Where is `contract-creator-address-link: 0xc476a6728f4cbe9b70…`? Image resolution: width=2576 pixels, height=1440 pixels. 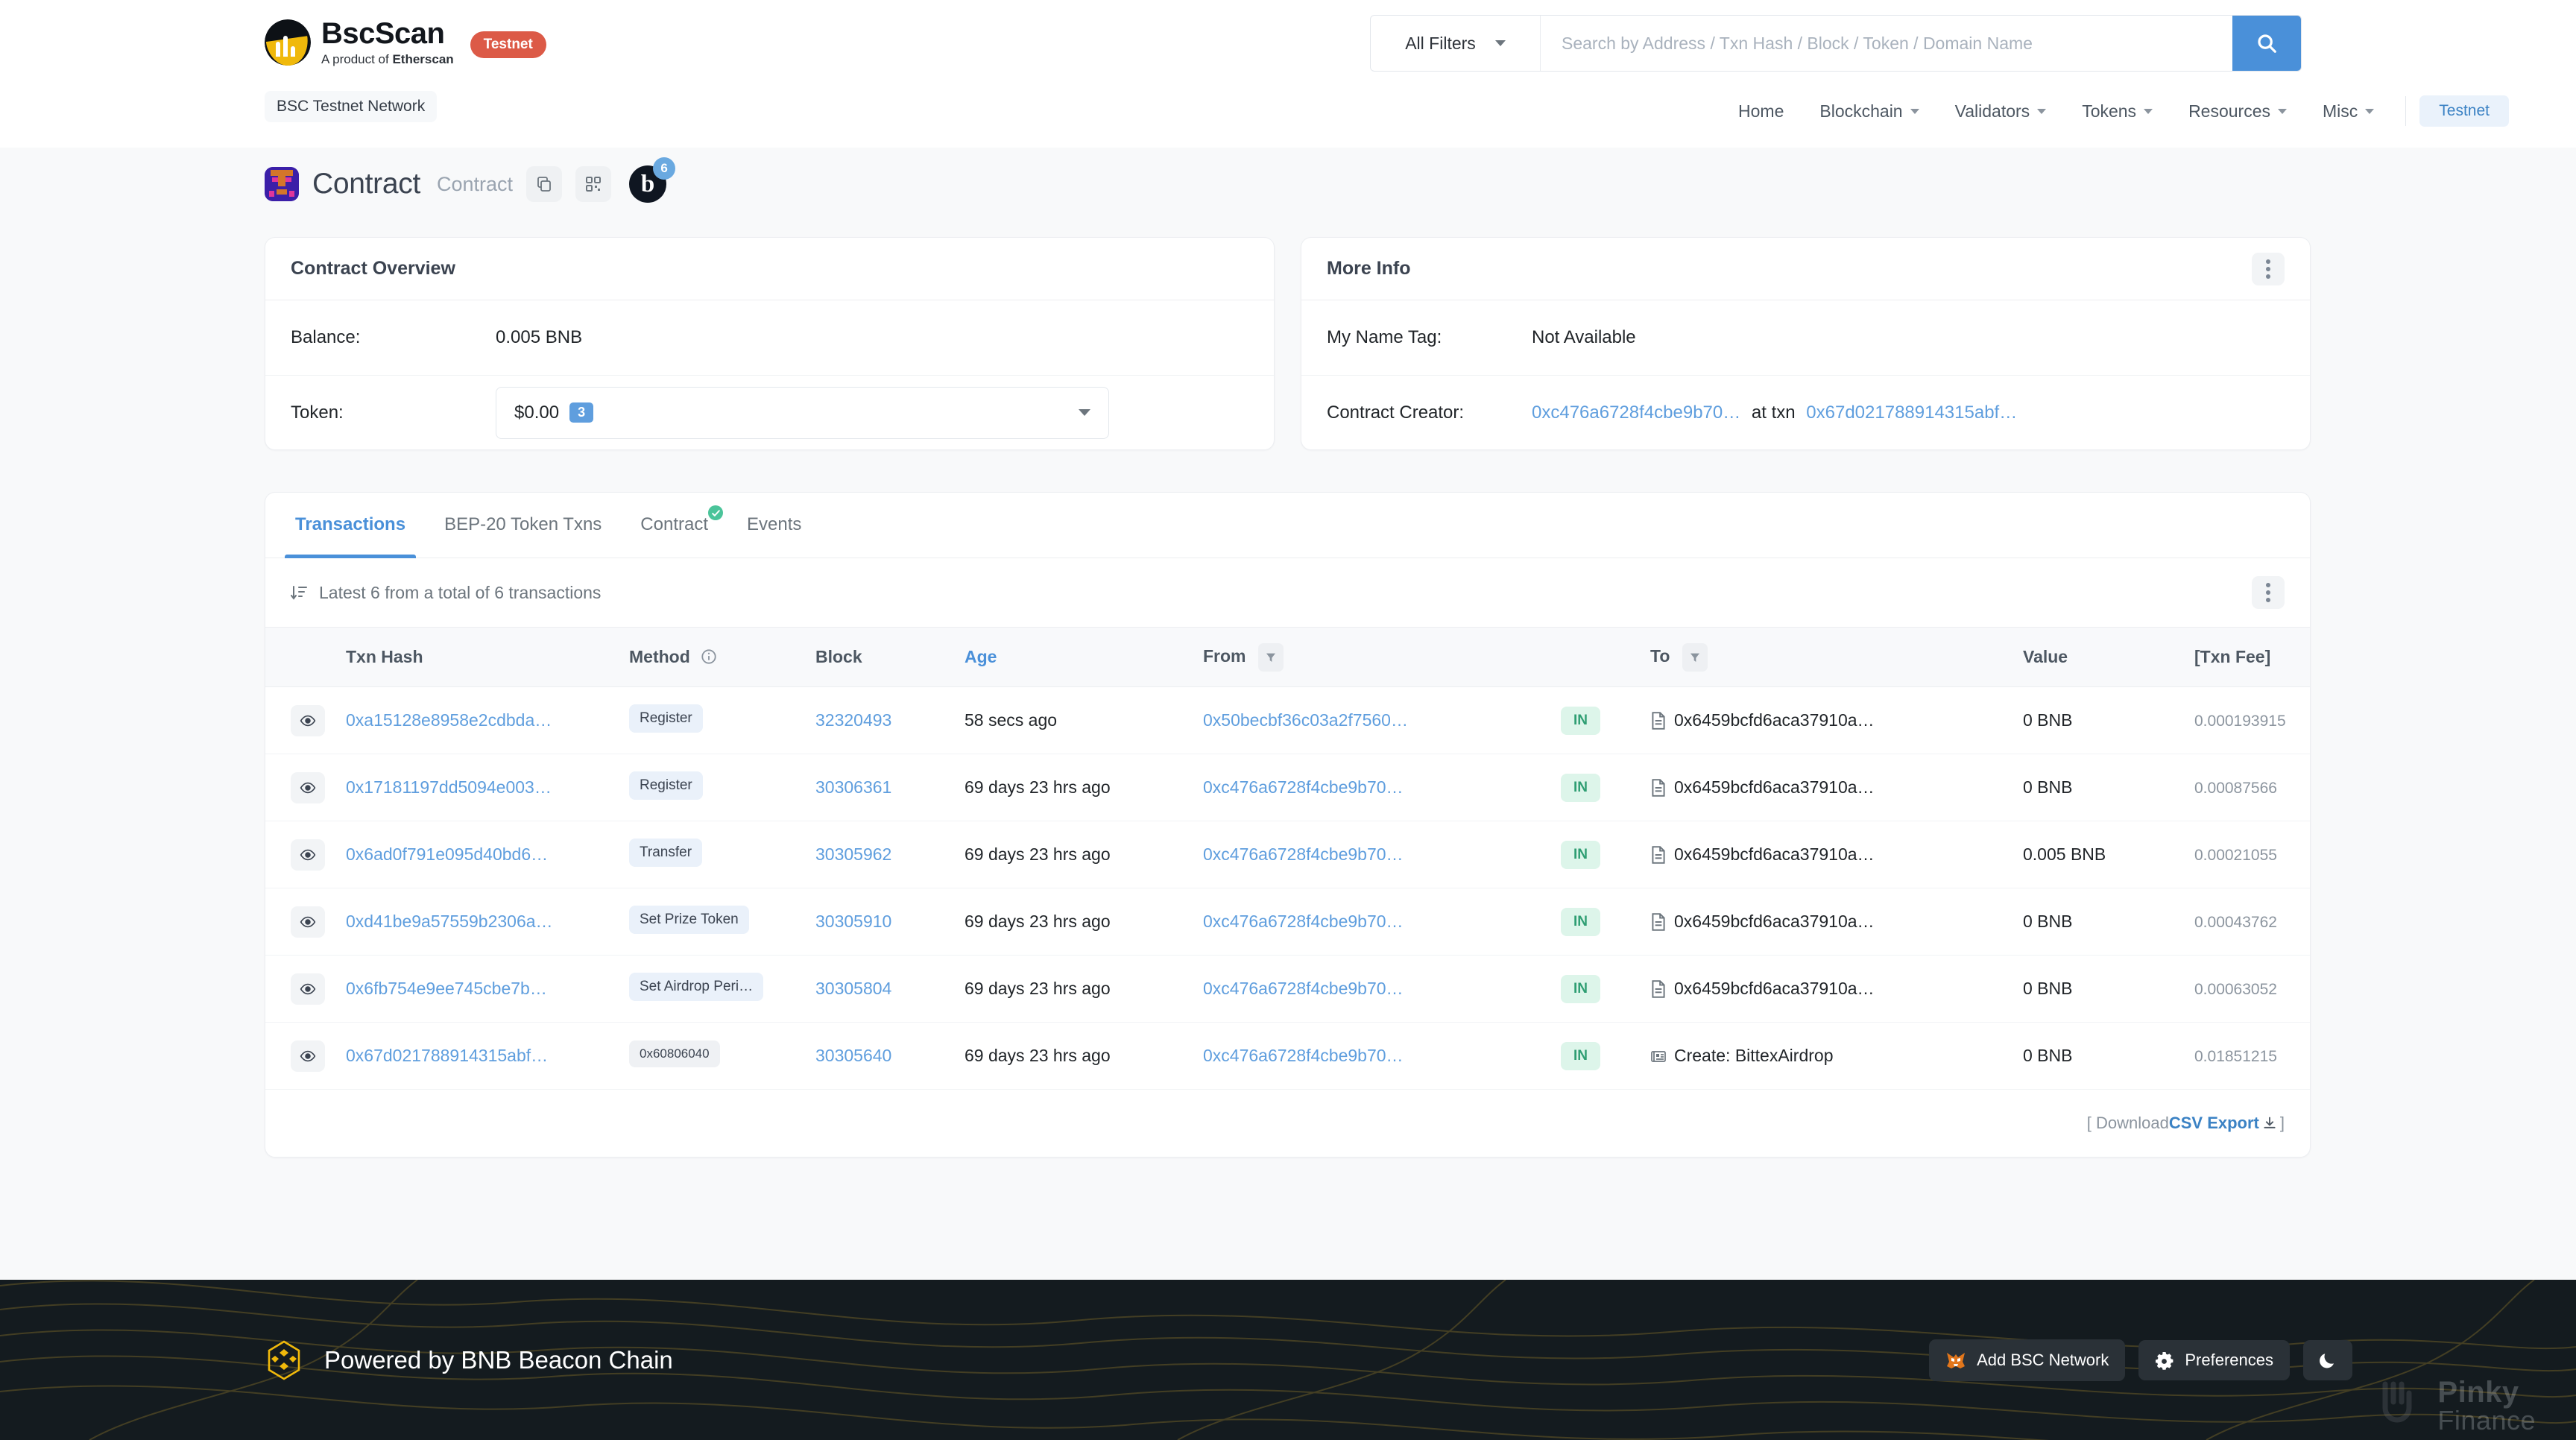 contract-creator-address-link: 0xc476a6728f4cbe9b70… is located at coordinates (1636, 412).